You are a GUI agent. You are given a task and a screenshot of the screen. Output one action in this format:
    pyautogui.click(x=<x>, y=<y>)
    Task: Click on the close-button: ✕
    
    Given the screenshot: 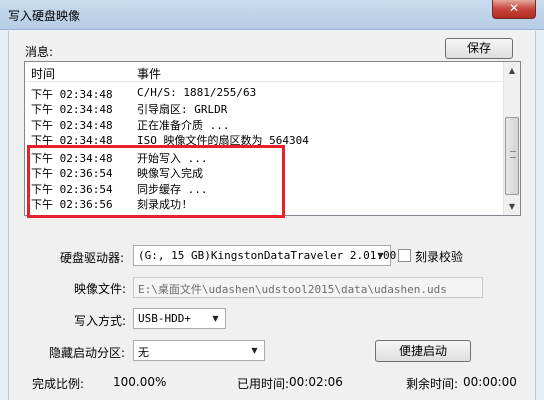 What is the action you would take?
    pyautogui.click(x=514, y=9)
    